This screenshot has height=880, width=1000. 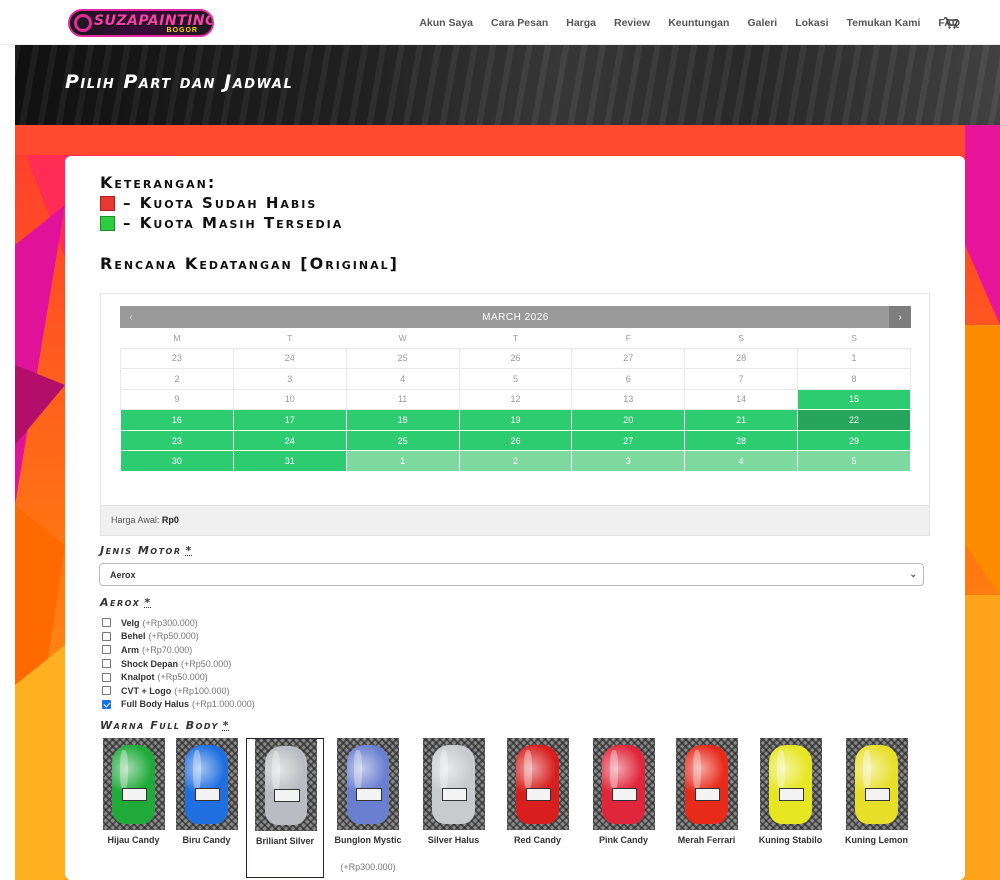 I want to click on calendar-day: 31, so click(x=289, y=461).